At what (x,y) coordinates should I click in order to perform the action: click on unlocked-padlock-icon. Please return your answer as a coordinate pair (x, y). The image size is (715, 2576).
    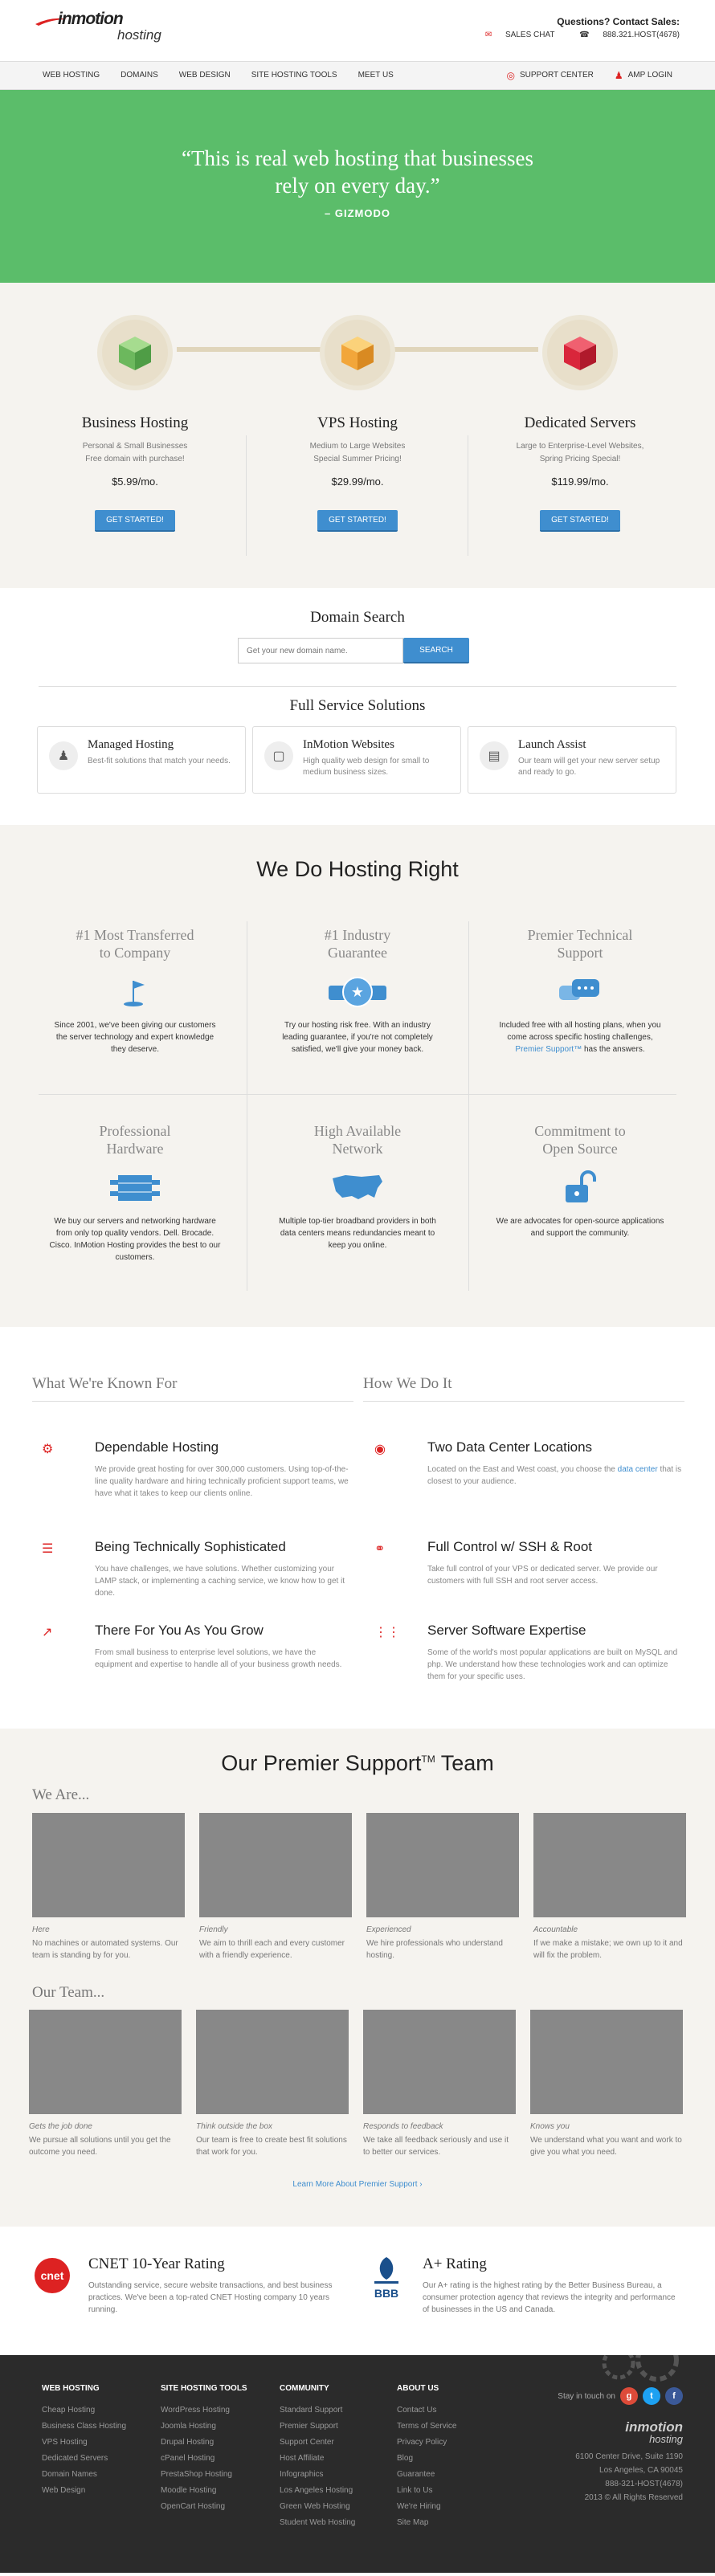
    Looking at the image, I should click on (581, 1186).